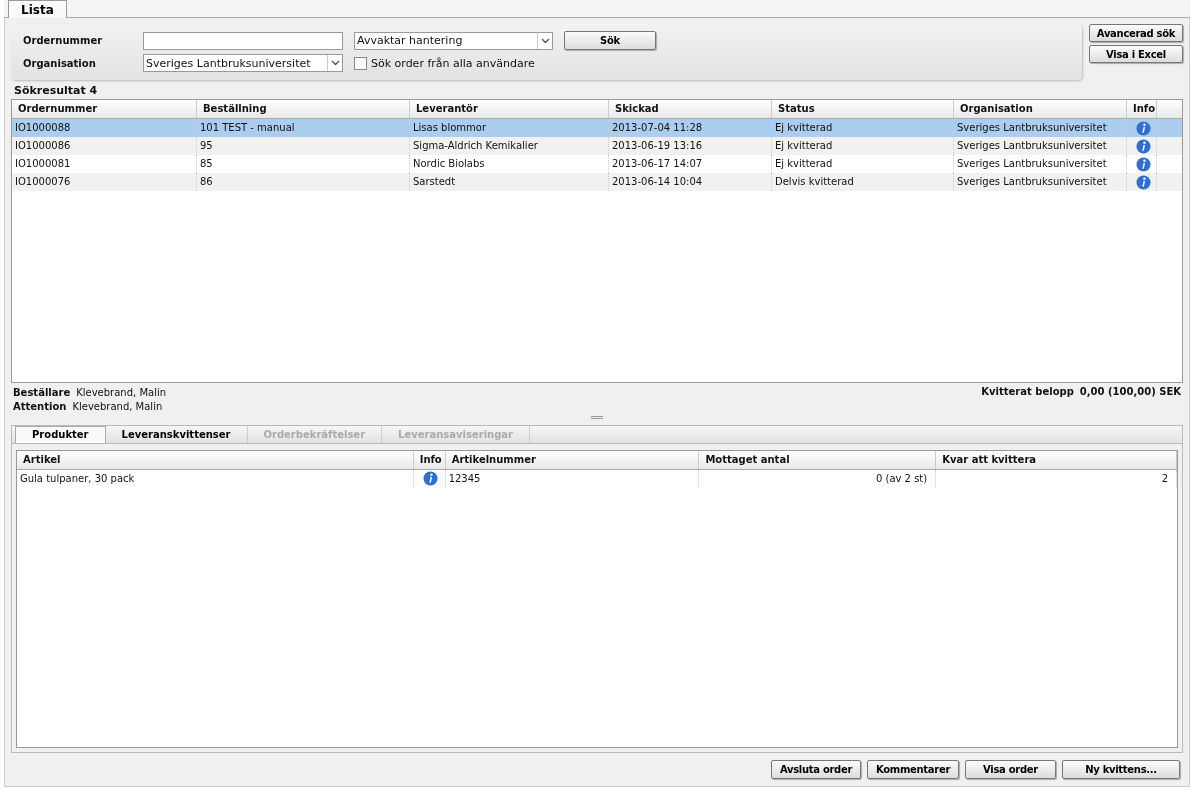 The width and height of the screenshot is (1196, 795). What do you see at coordinates (360, 63) in the screenshot?
I see `checkbox` at bounding box center [360, 63].